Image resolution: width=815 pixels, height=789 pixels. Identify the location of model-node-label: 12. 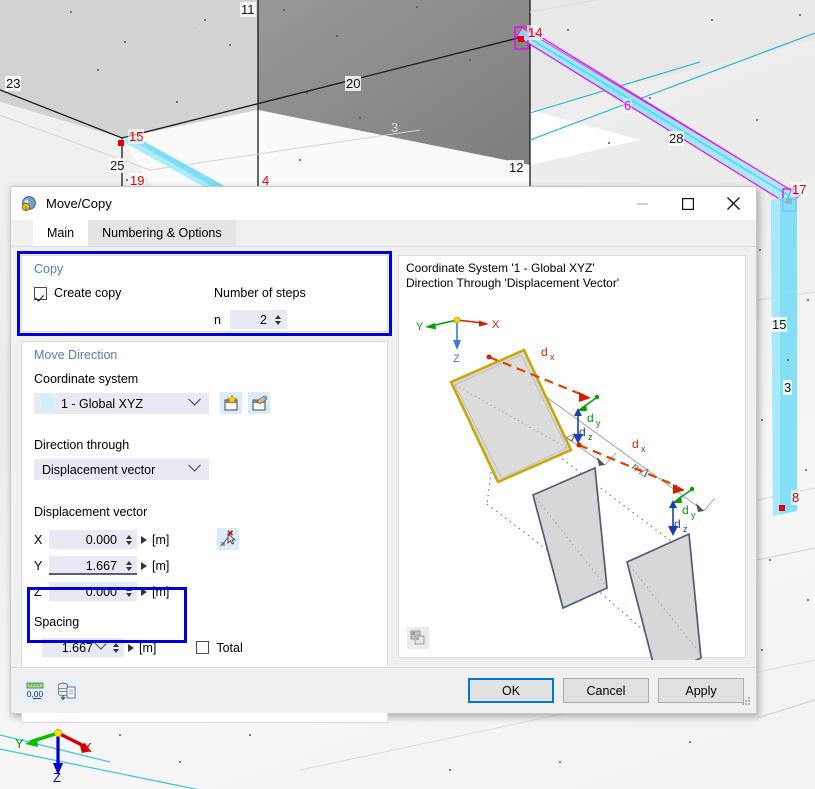
(516, 167).